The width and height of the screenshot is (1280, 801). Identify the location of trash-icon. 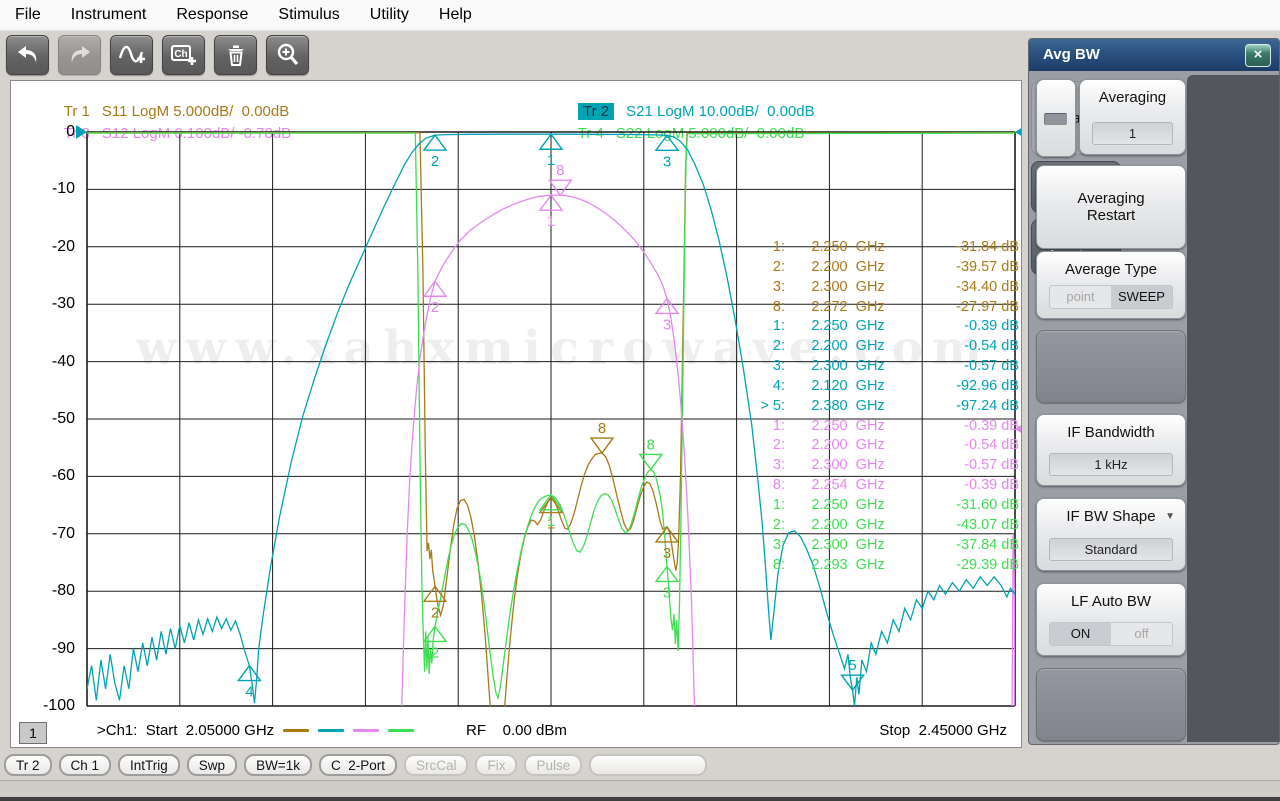
(236, 55).